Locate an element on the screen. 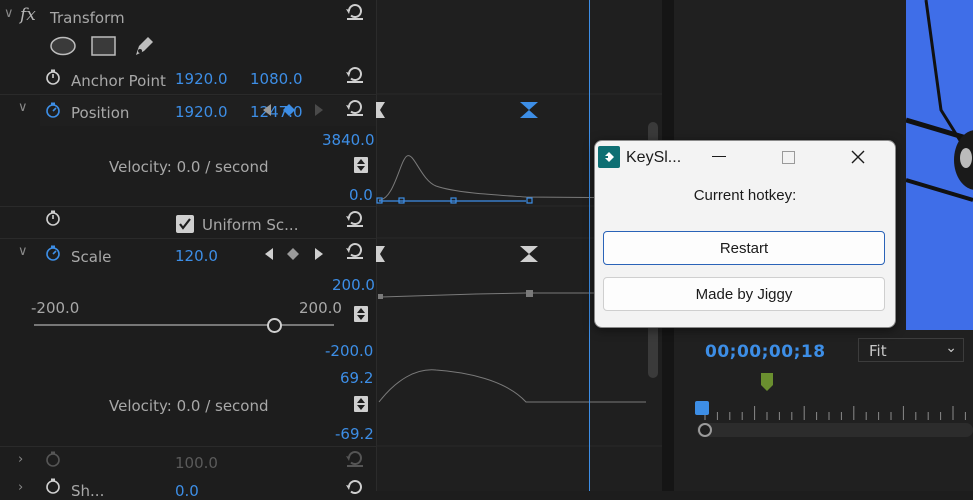  collapse-chevron-scale: ∨ is located at coordinates (23, 251).